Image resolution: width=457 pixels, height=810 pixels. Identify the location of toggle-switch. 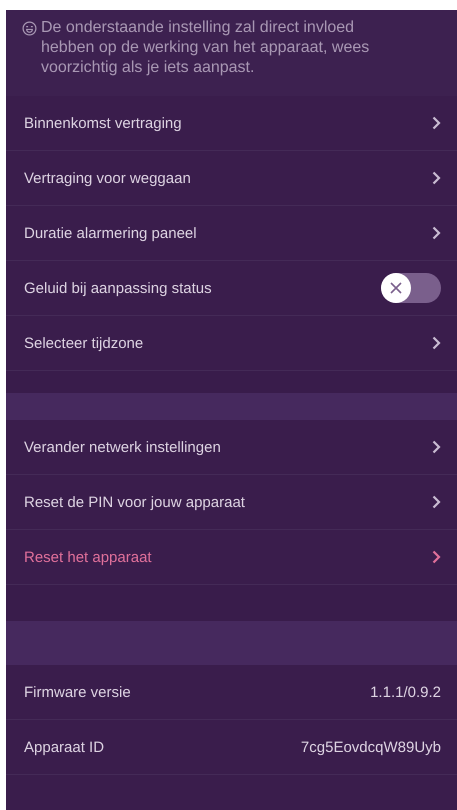
(411, 288).